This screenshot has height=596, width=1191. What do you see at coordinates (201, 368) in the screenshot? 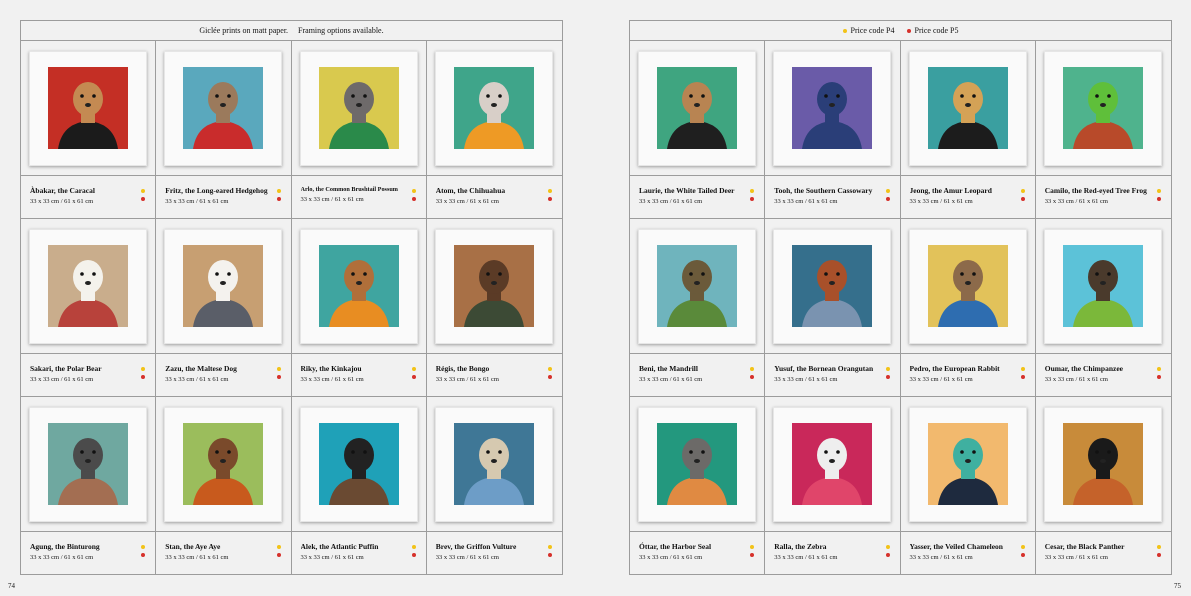
I see `print-title: Zazu, the Maltese Dog` at bounding box center [201, 368].